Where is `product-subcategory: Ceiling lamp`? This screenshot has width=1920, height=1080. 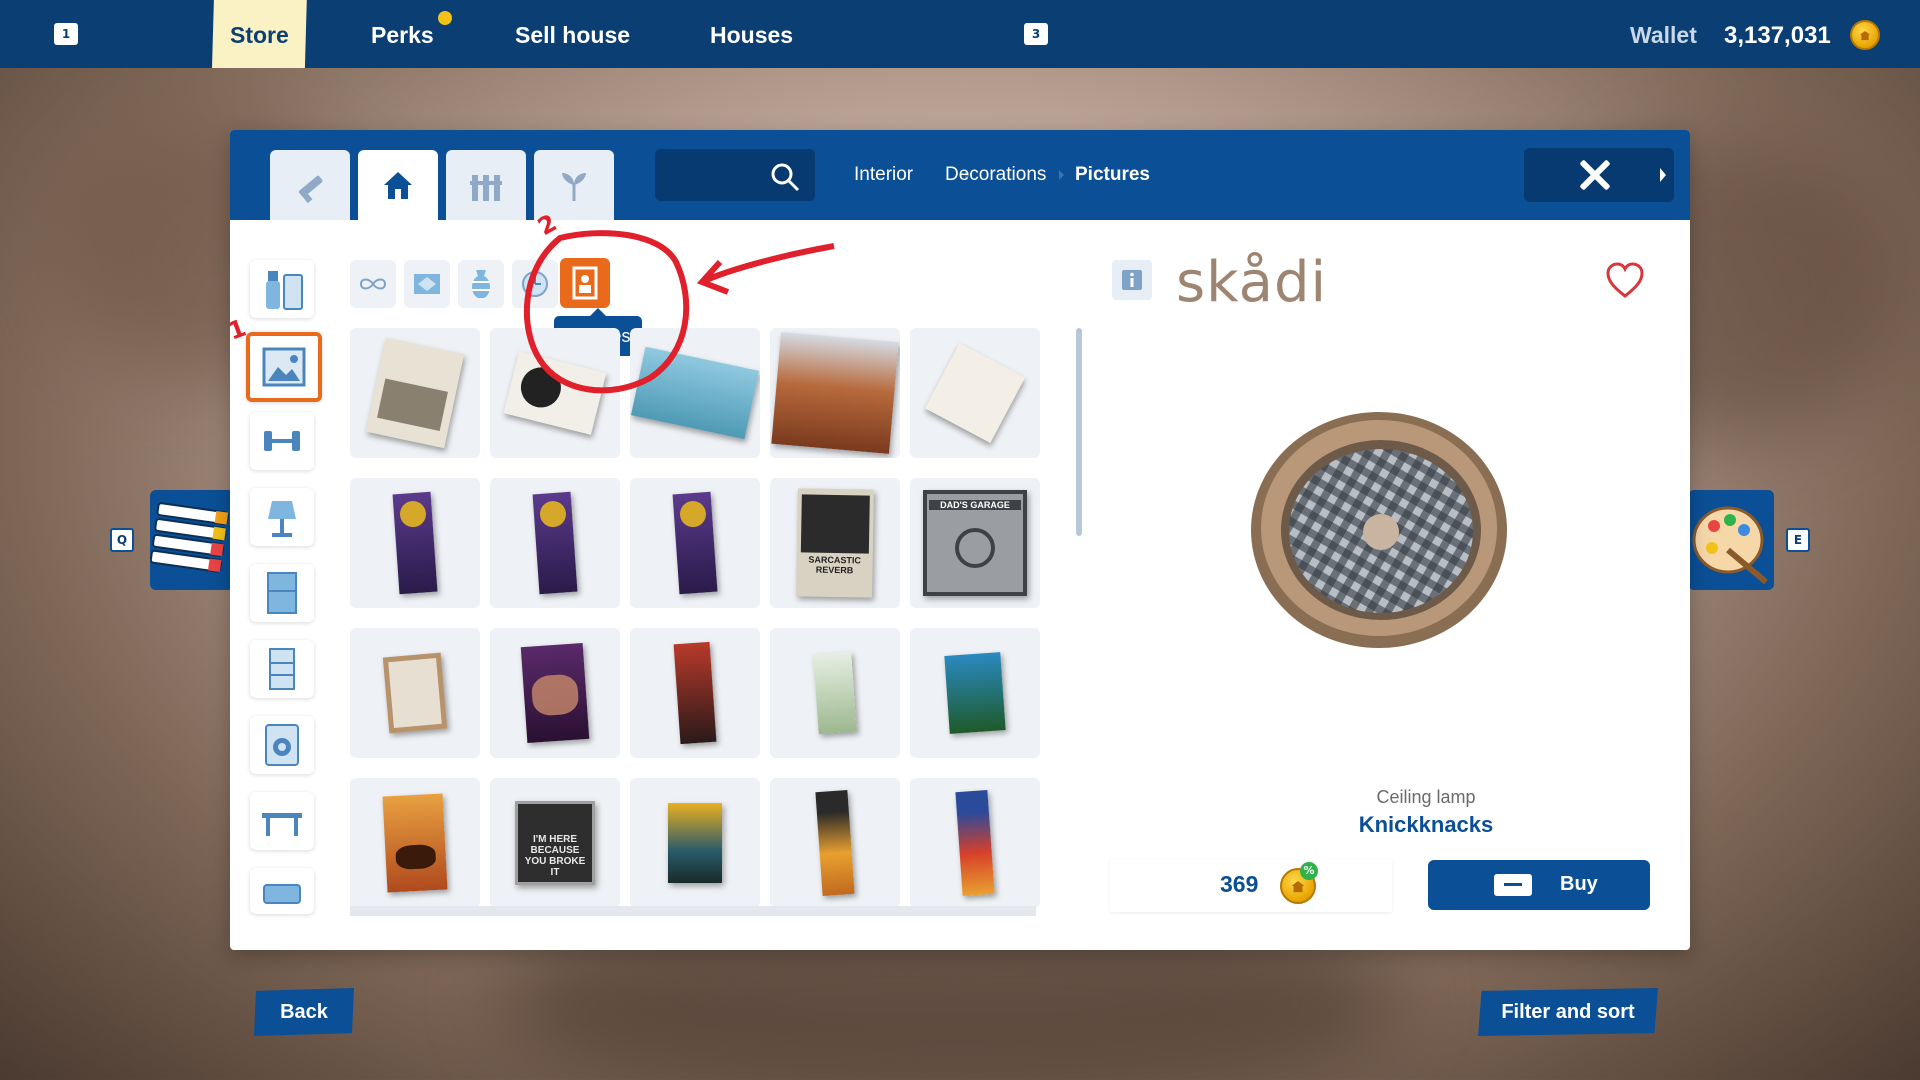 product-subcategory: Ceiling lamp is located at coordinates (1426, 797).